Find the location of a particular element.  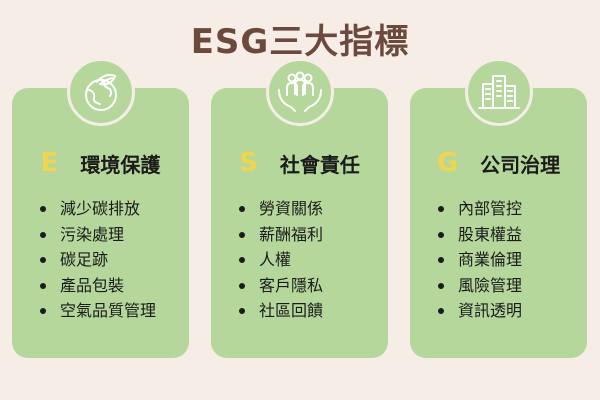

pillar-letter: G is located at coordinates (447, 163).